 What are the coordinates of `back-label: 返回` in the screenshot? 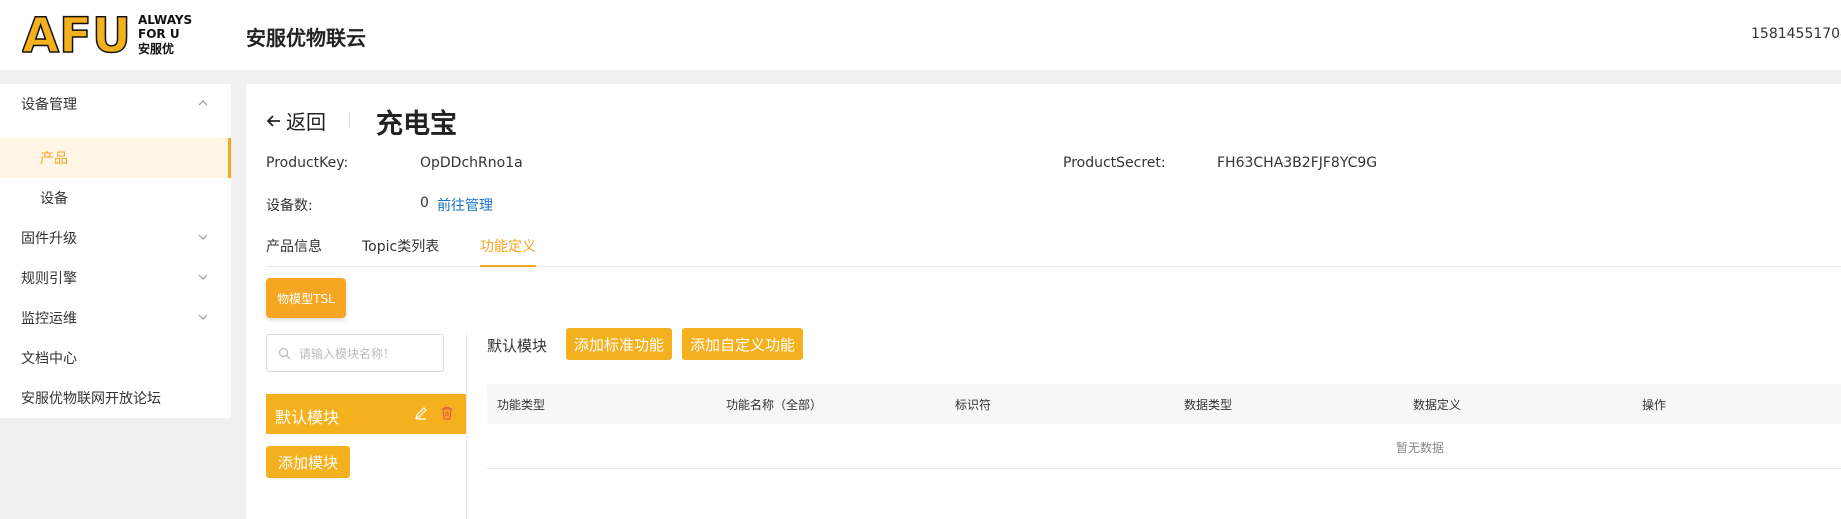 It's located at (306, 122).